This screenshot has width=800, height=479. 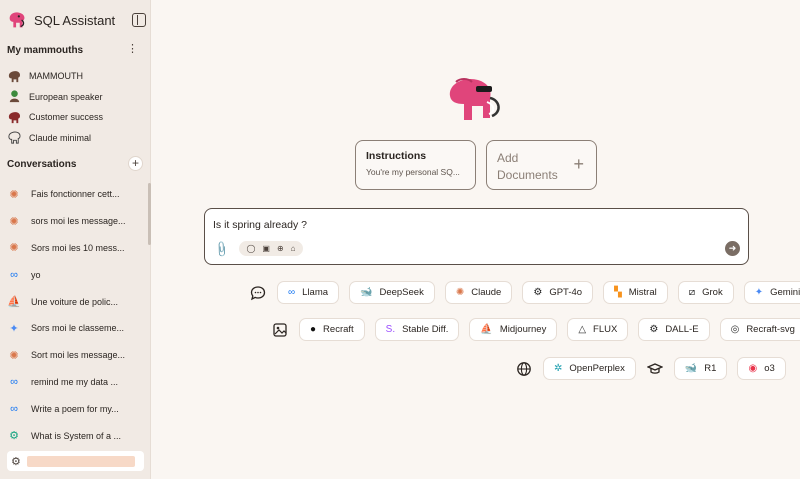 What do you see at coordinates (280, 330) in the screenshot?
I see `image-icon` at bounding box center [280, 330].